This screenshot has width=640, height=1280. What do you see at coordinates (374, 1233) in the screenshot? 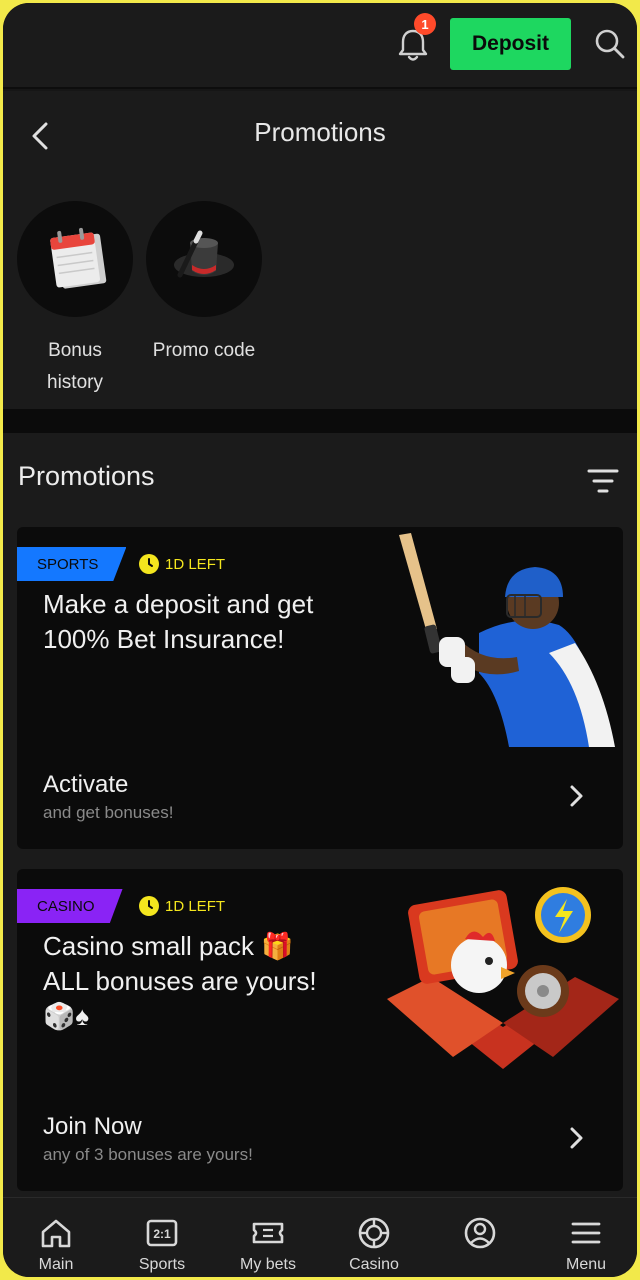
I see `roulette-chip-icon` at bounding box center [374, 1233].